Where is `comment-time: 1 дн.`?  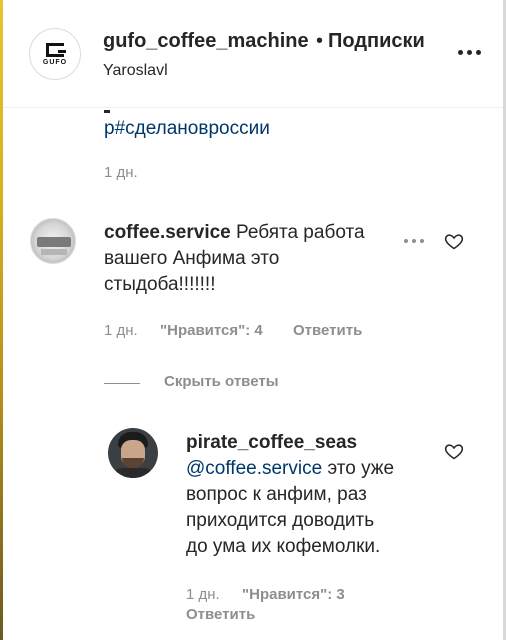 comment-time: 1 дн. is located at coordinates (121, 330).